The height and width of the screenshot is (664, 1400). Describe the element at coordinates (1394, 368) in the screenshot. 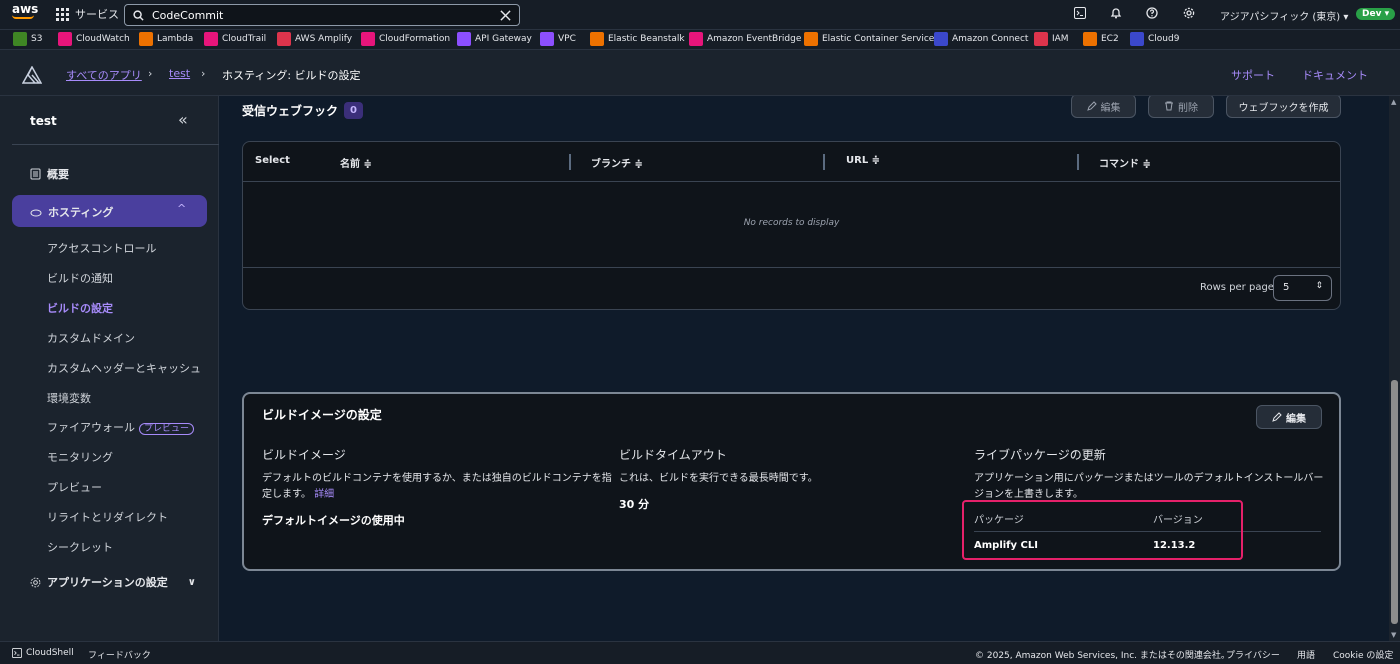

I see `main-scrollbar: ▲ ▼` at that location.